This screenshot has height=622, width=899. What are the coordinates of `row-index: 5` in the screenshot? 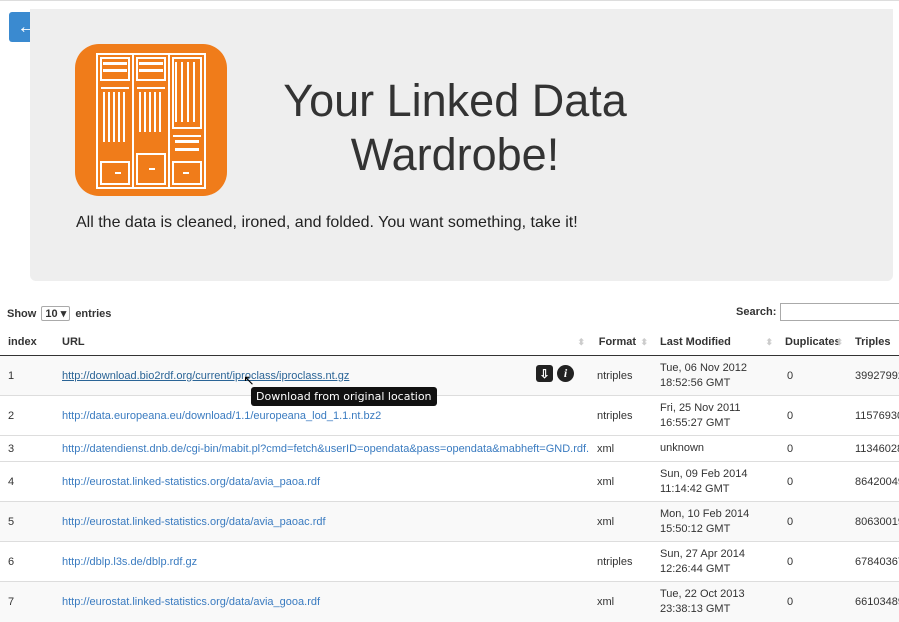 It's located at (27, 521).